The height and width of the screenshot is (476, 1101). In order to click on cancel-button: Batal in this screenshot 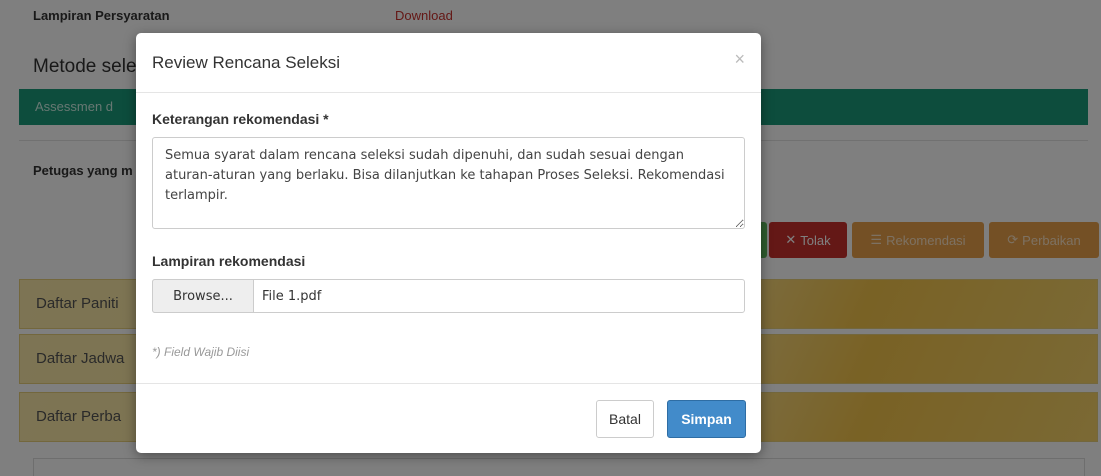, I will do `click(625, 419)`.